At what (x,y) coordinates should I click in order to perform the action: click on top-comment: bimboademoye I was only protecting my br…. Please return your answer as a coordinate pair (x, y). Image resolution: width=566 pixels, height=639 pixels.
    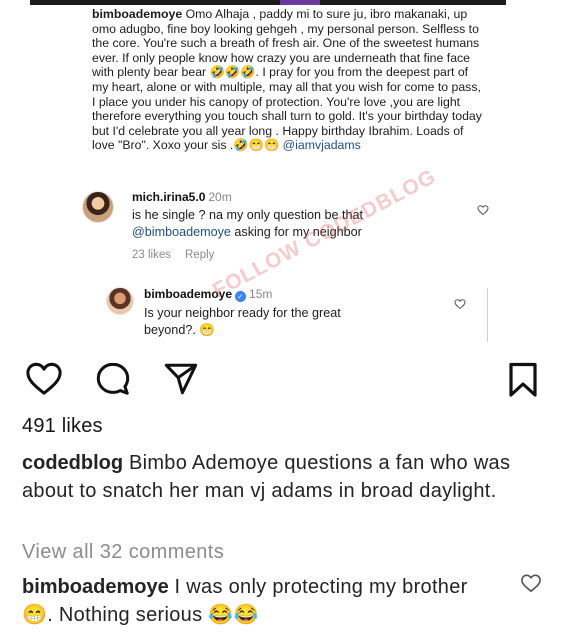
    Looking at the image, I should click on (257, 601).